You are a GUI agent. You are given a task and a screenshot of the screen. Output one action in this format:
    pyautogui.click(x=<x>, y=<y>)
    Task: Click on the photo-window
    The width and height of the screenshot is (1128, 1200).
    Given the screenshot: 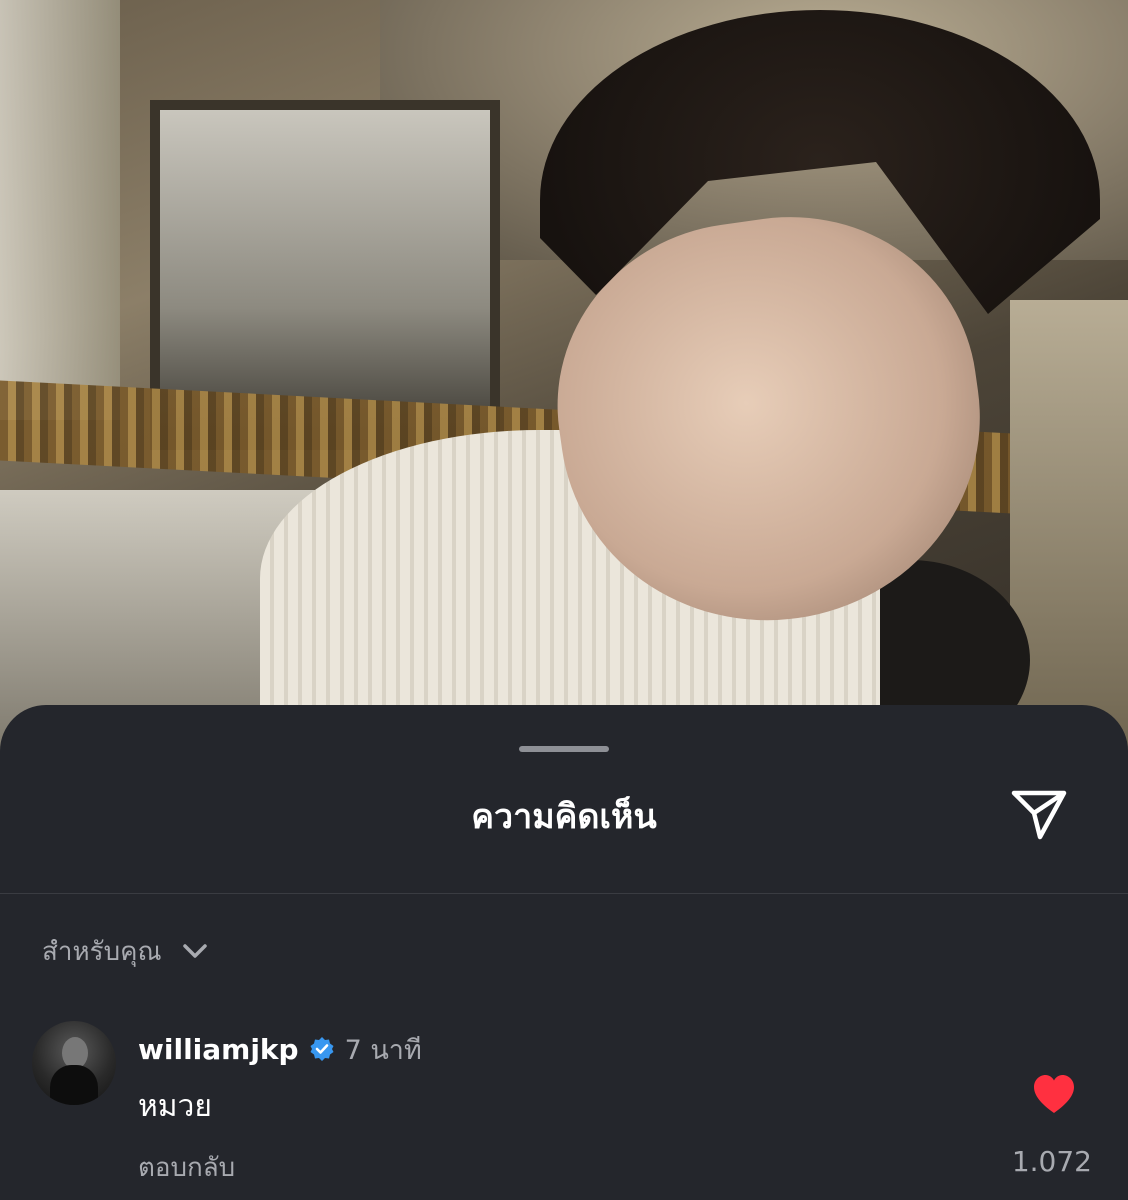 What is the action you would take?
    pyautogui.click(x=60, y=210)
    